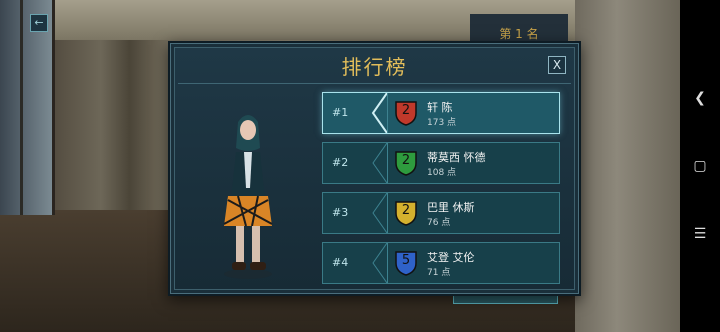 This screenshot has height=332, width=720. What do you see at coordinates (340, 162) in the screenshot?
I see `rank-number: #2` at bounding box center [340, 162].